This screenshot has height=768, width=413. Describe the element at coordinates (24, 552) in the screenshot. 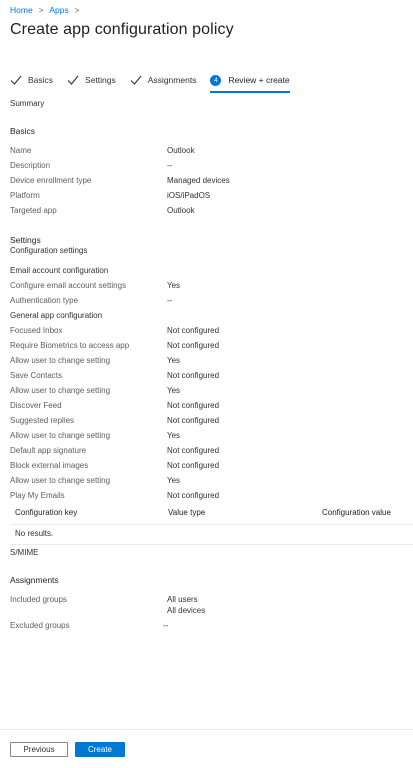

I see `smime-label: S/MIME` at that location.